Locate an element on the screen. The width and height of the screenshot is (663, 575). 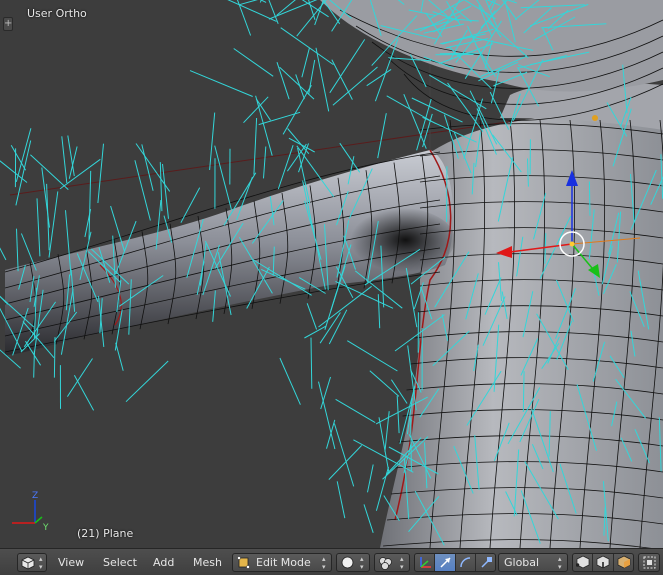
orientation-label: Global is located at coordinates (522, 562).